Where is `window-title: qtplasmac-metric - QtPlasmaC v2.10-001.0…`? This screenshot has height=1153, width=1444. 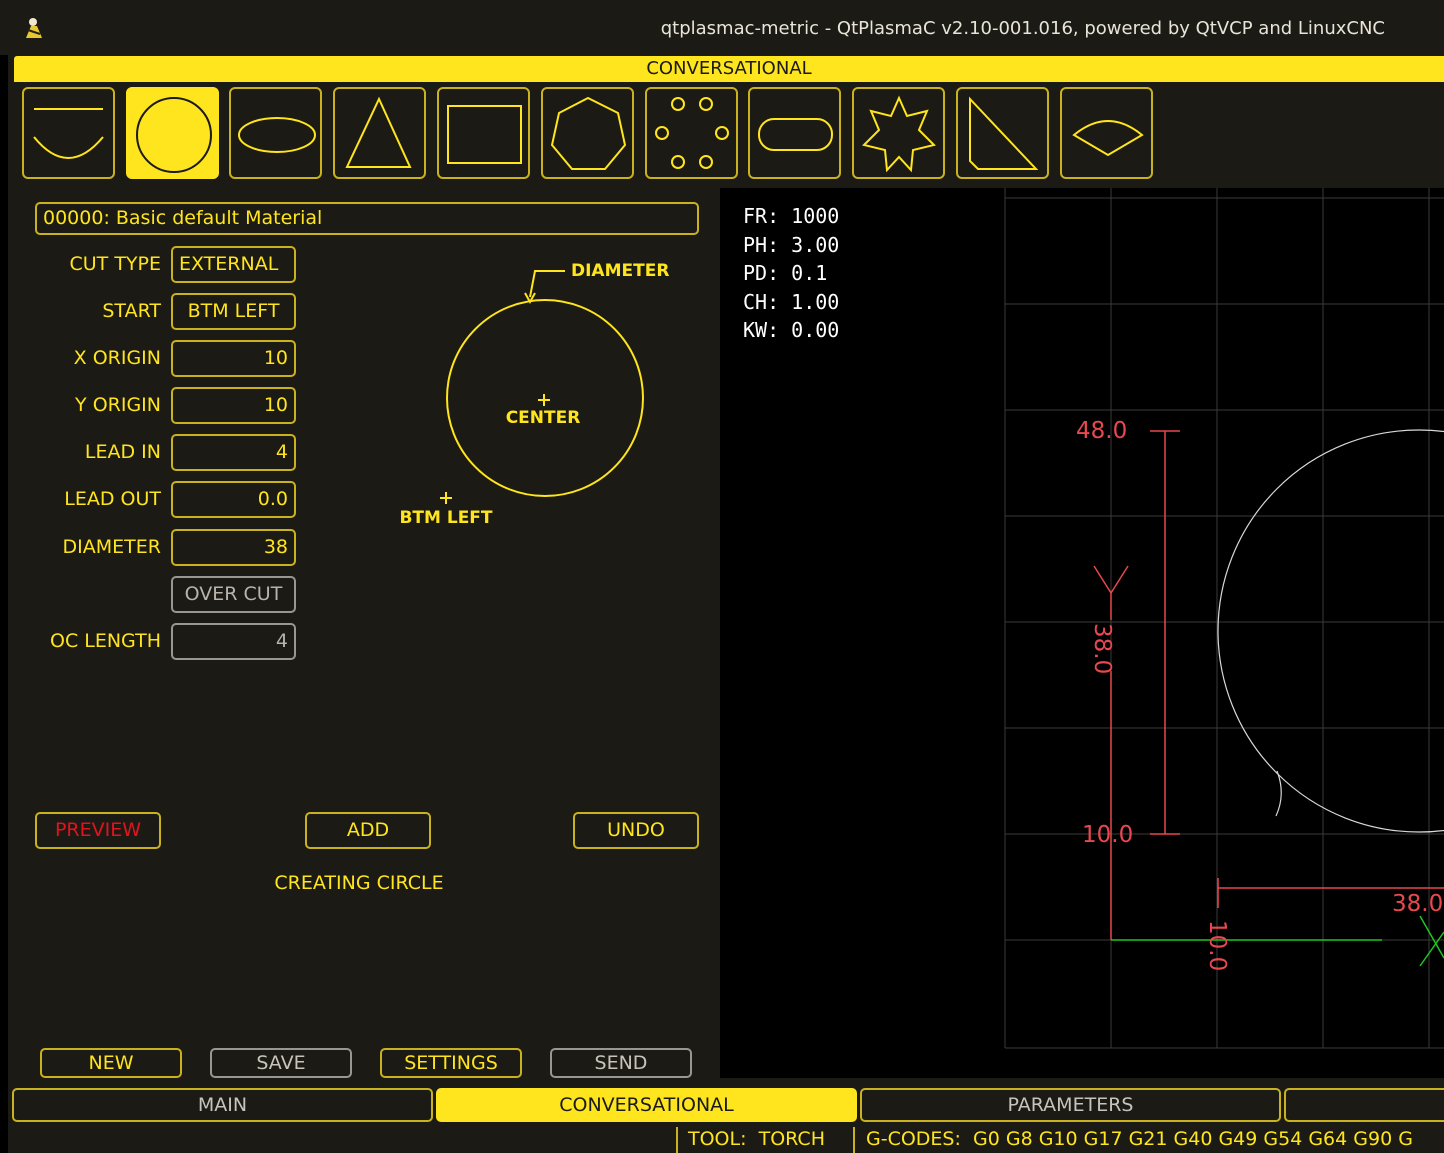
window-title: qtplasmac-metric - QtPlasmaC v2.10-001.0… is located at coordinates (1022, 28).